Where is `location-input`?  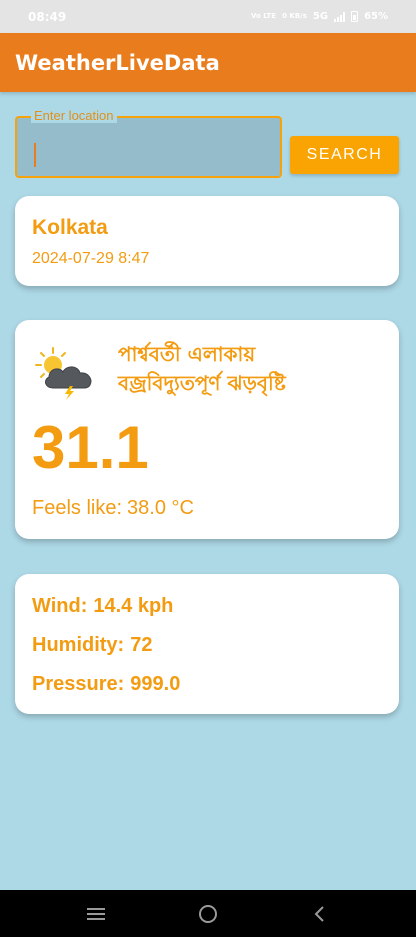
location-input is located at coordinates (151, 147).